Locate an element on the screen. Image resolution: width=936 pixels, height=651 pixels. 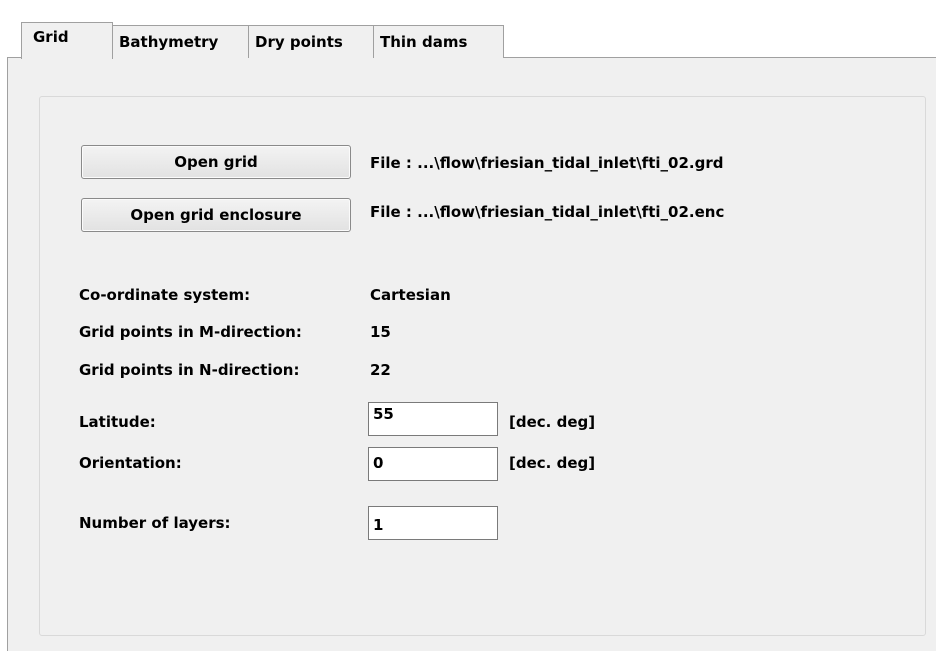
grid-points-m-label: Grid points in M-direction: is located at coordinates (190, 332).